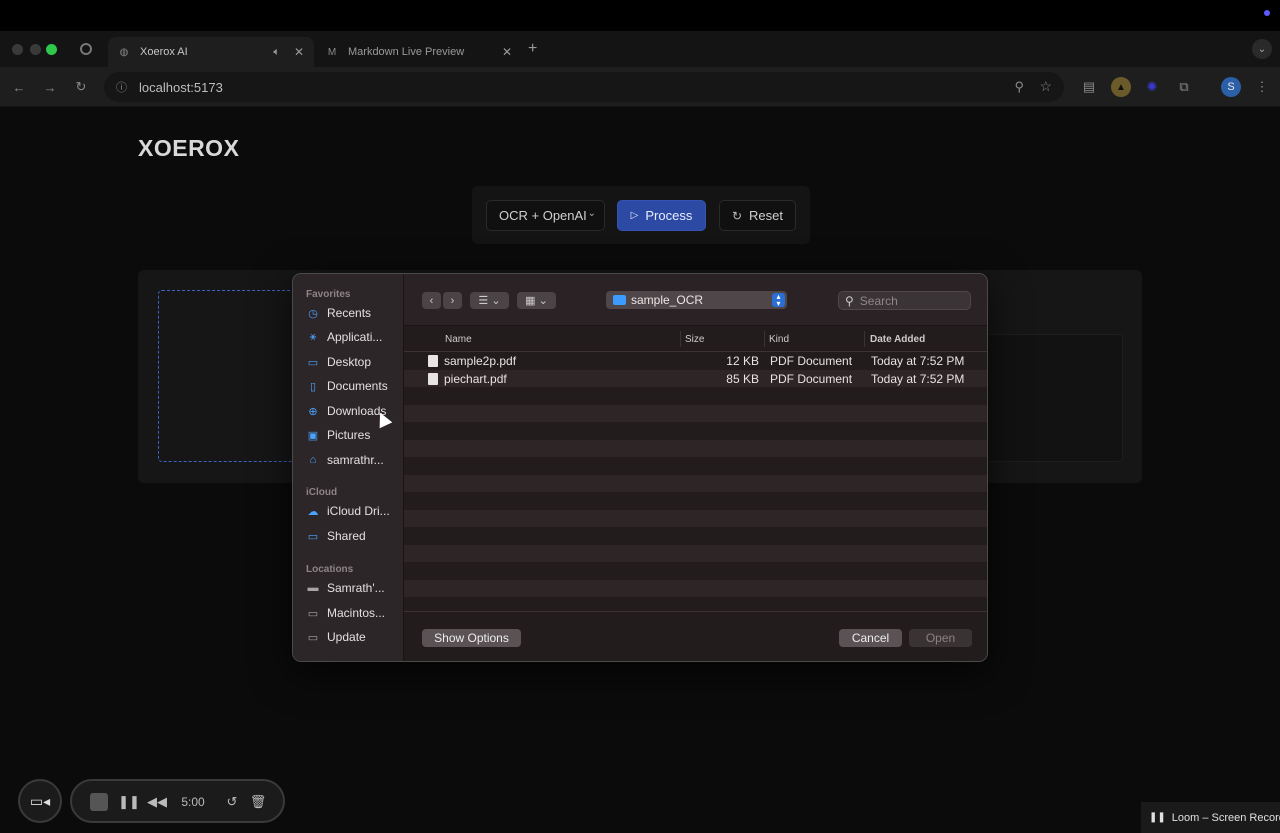 This screenshot has height=833, width=1280. I want to click on chevron-left-icon: ‹, so click(431, 300).